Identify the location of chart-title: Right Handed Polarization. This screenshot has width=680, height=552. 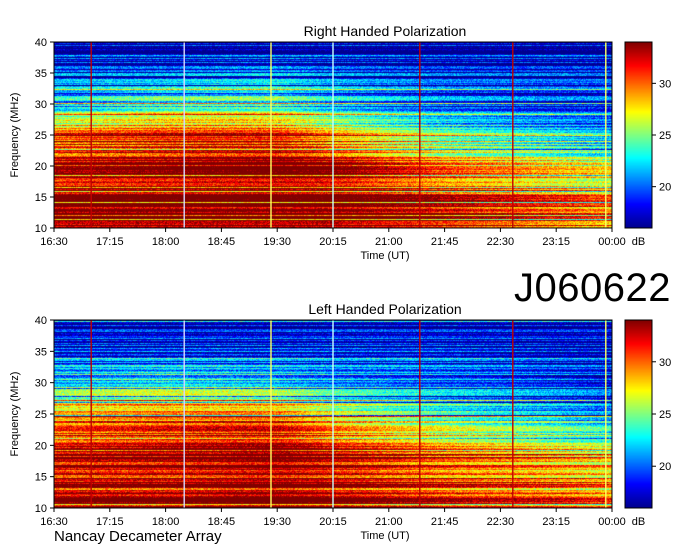
(385, 31).